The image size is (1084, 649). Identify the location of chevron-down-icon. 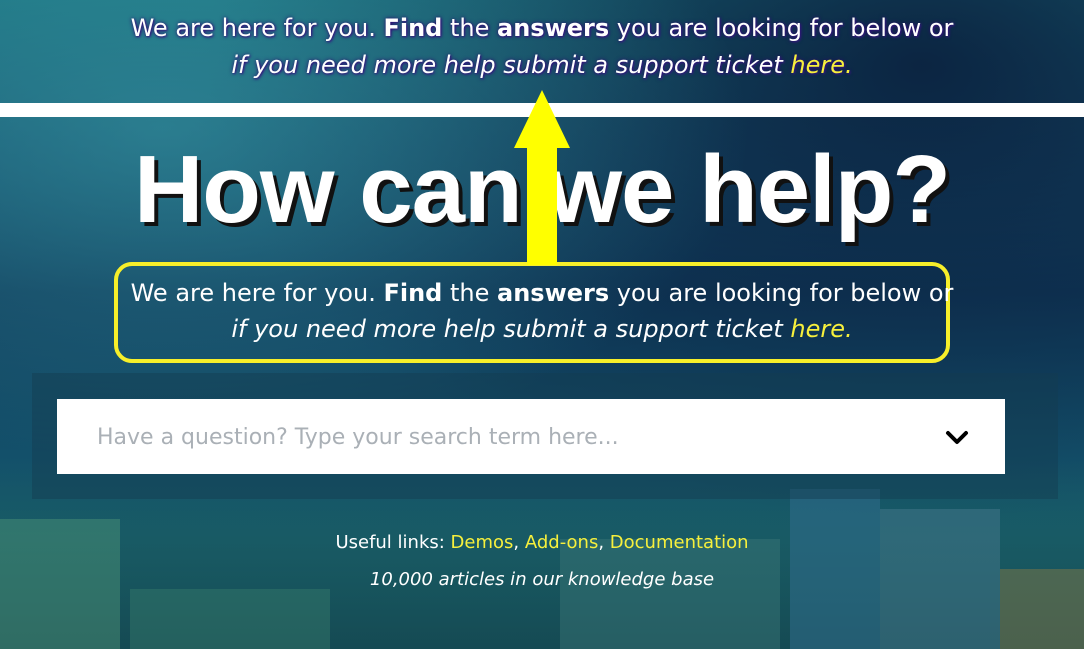
(957, 437).